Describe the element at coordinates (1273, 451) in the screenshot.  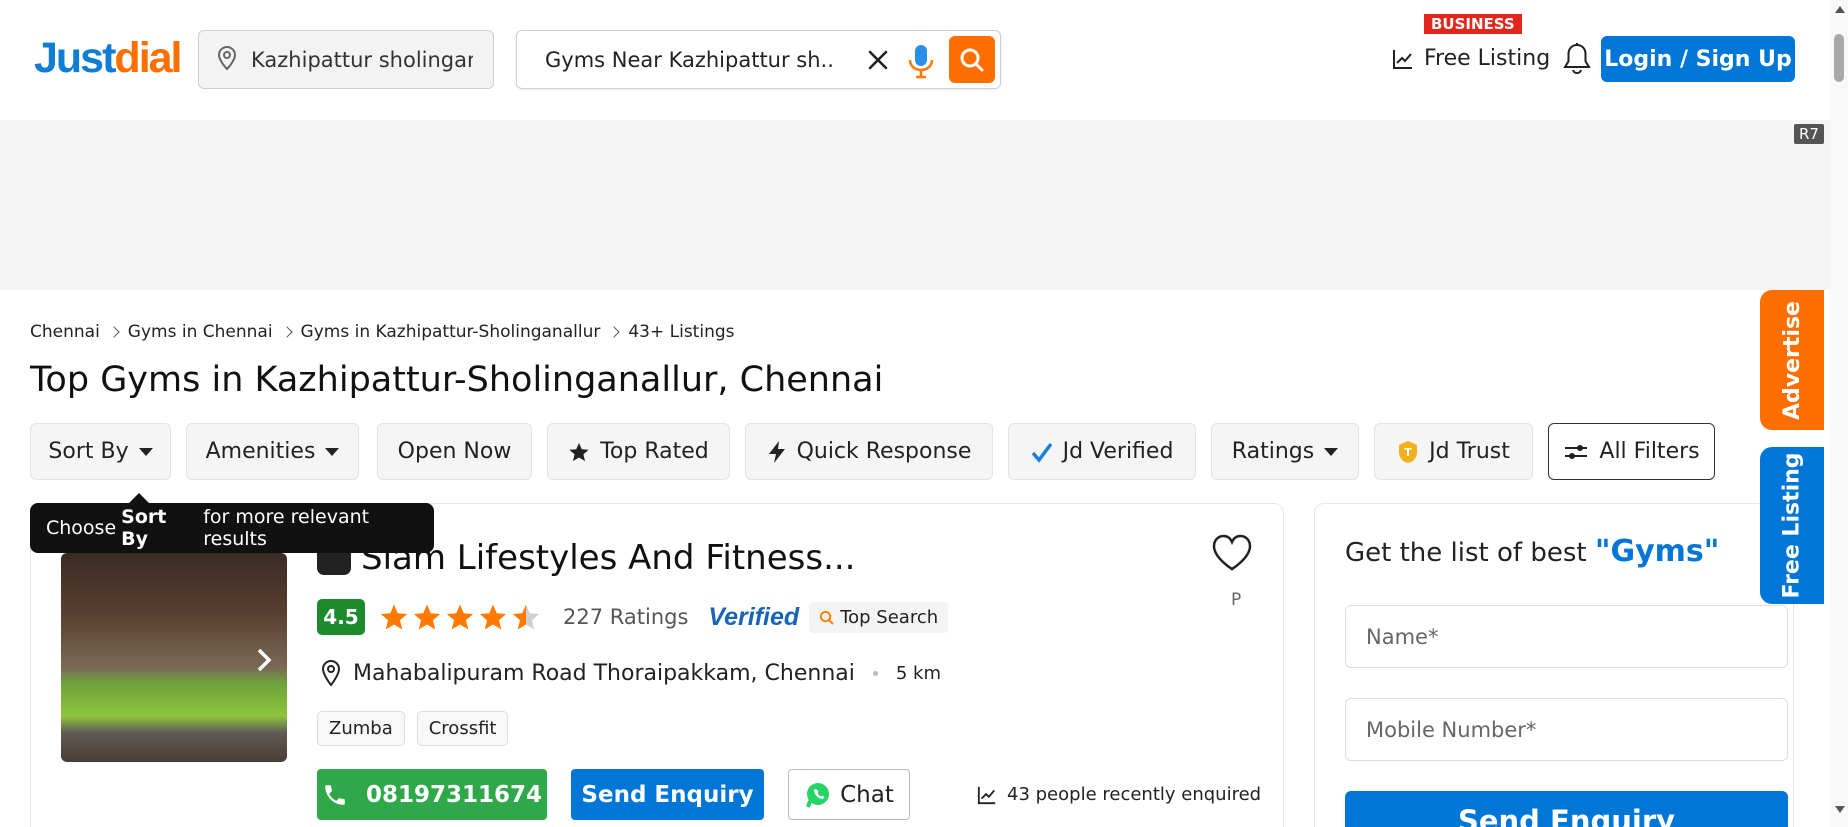
I see `ratings-label: Ratings` at that location.